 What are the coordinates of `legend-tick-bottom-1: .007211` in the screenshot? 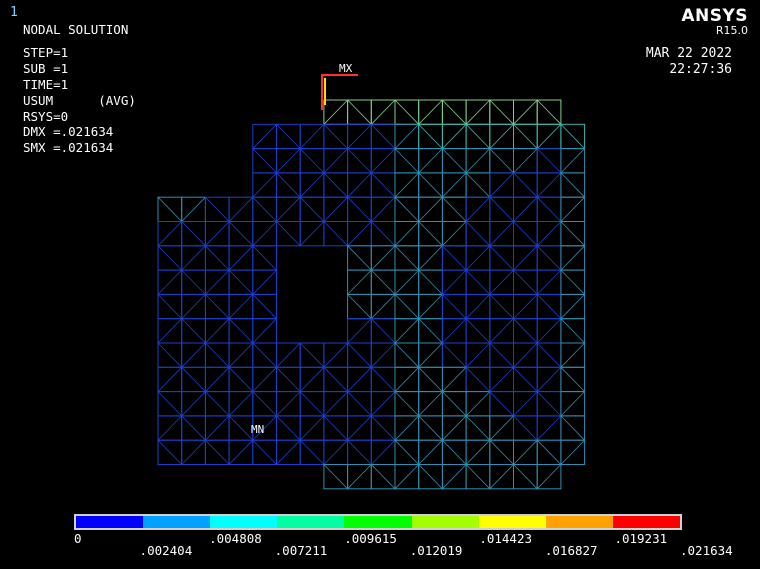 It's located at (301, 550).